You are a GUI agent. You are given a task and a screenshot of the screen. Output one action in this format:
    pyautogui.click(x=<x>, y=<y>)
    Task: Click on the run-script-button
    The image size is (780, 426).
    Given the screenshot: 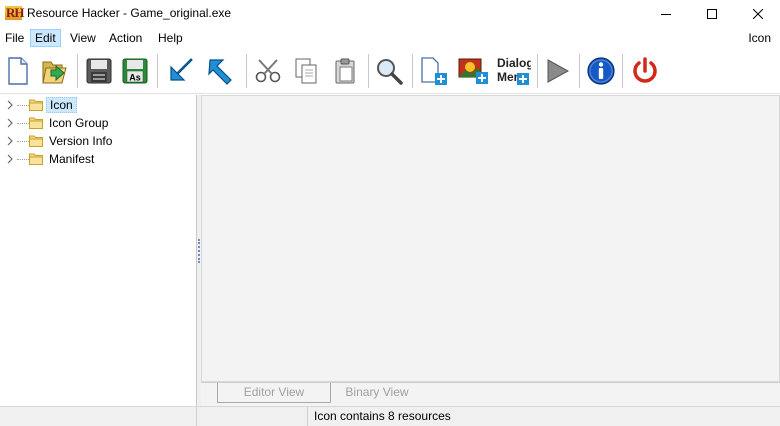 What is the action you would take?
    pyautogui.click(x=557, y=71)
    